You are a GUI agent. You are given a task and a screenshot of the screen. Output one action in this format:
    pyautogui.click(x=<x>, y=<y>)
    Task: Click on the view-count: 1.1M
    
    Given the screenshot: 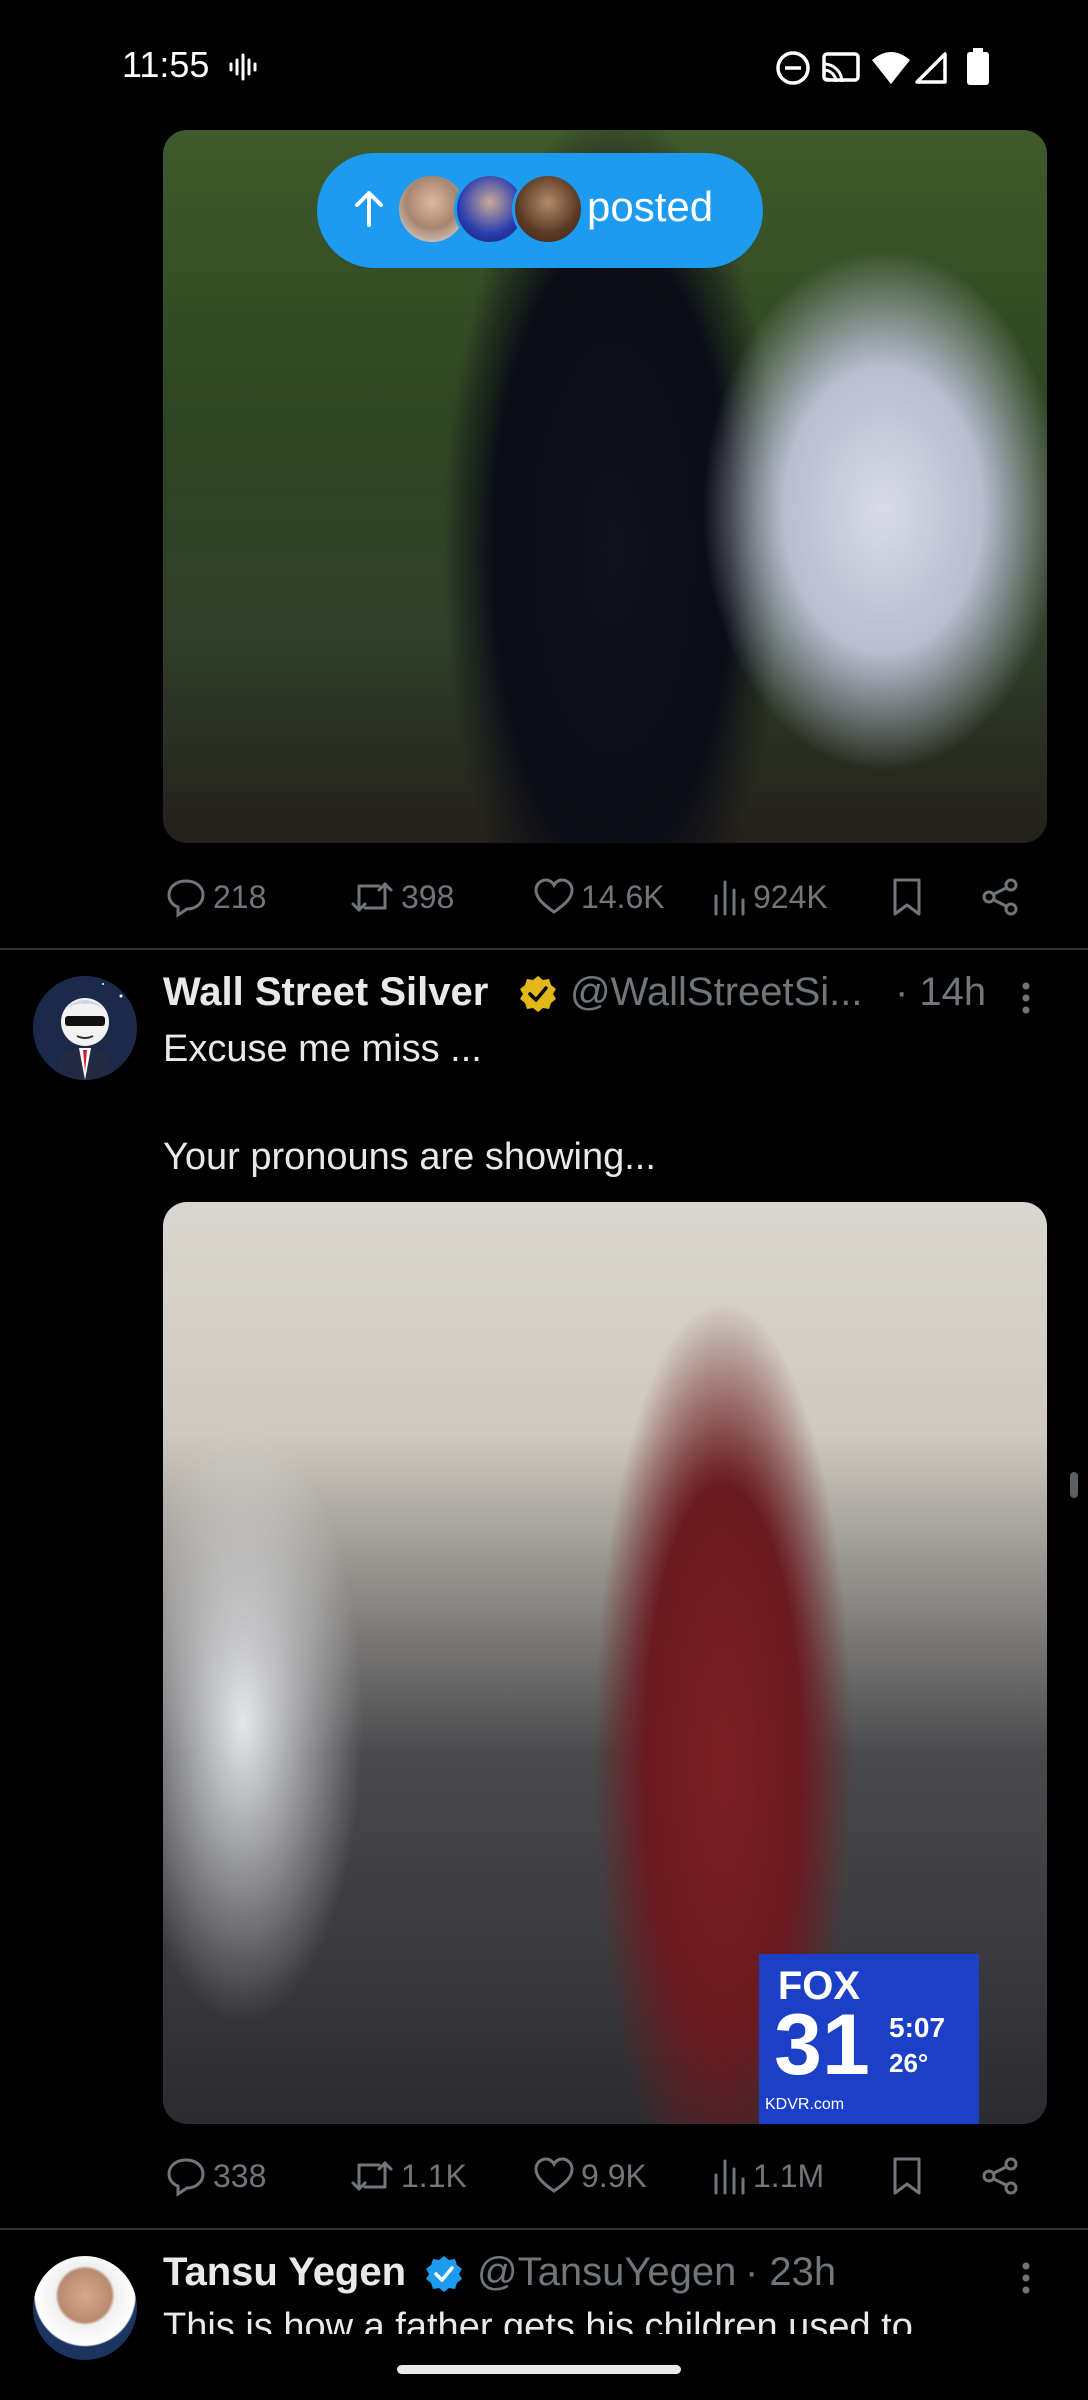 What is the action you would take?
    pyautogui.click(x=789, y=2175)
    